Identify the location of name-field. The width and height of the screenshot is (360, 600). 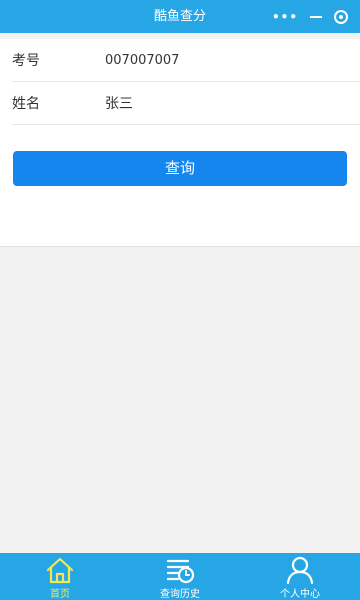
(226, 103).